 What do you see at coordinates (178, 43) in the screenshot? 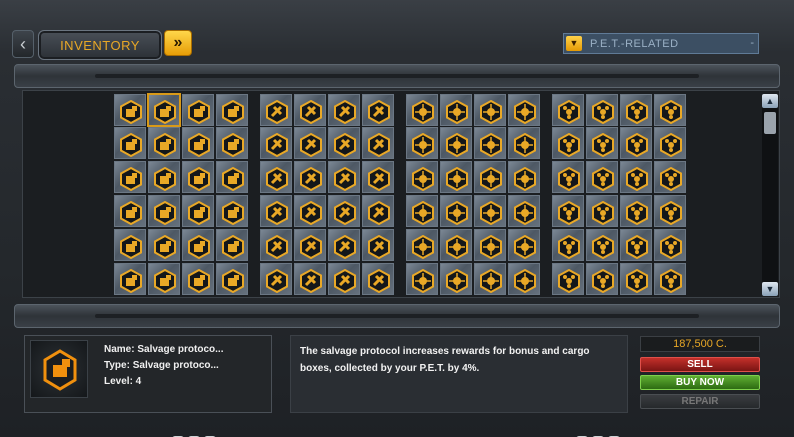
I see `next-arrow-icon: »` at bounding box center [178, 43].